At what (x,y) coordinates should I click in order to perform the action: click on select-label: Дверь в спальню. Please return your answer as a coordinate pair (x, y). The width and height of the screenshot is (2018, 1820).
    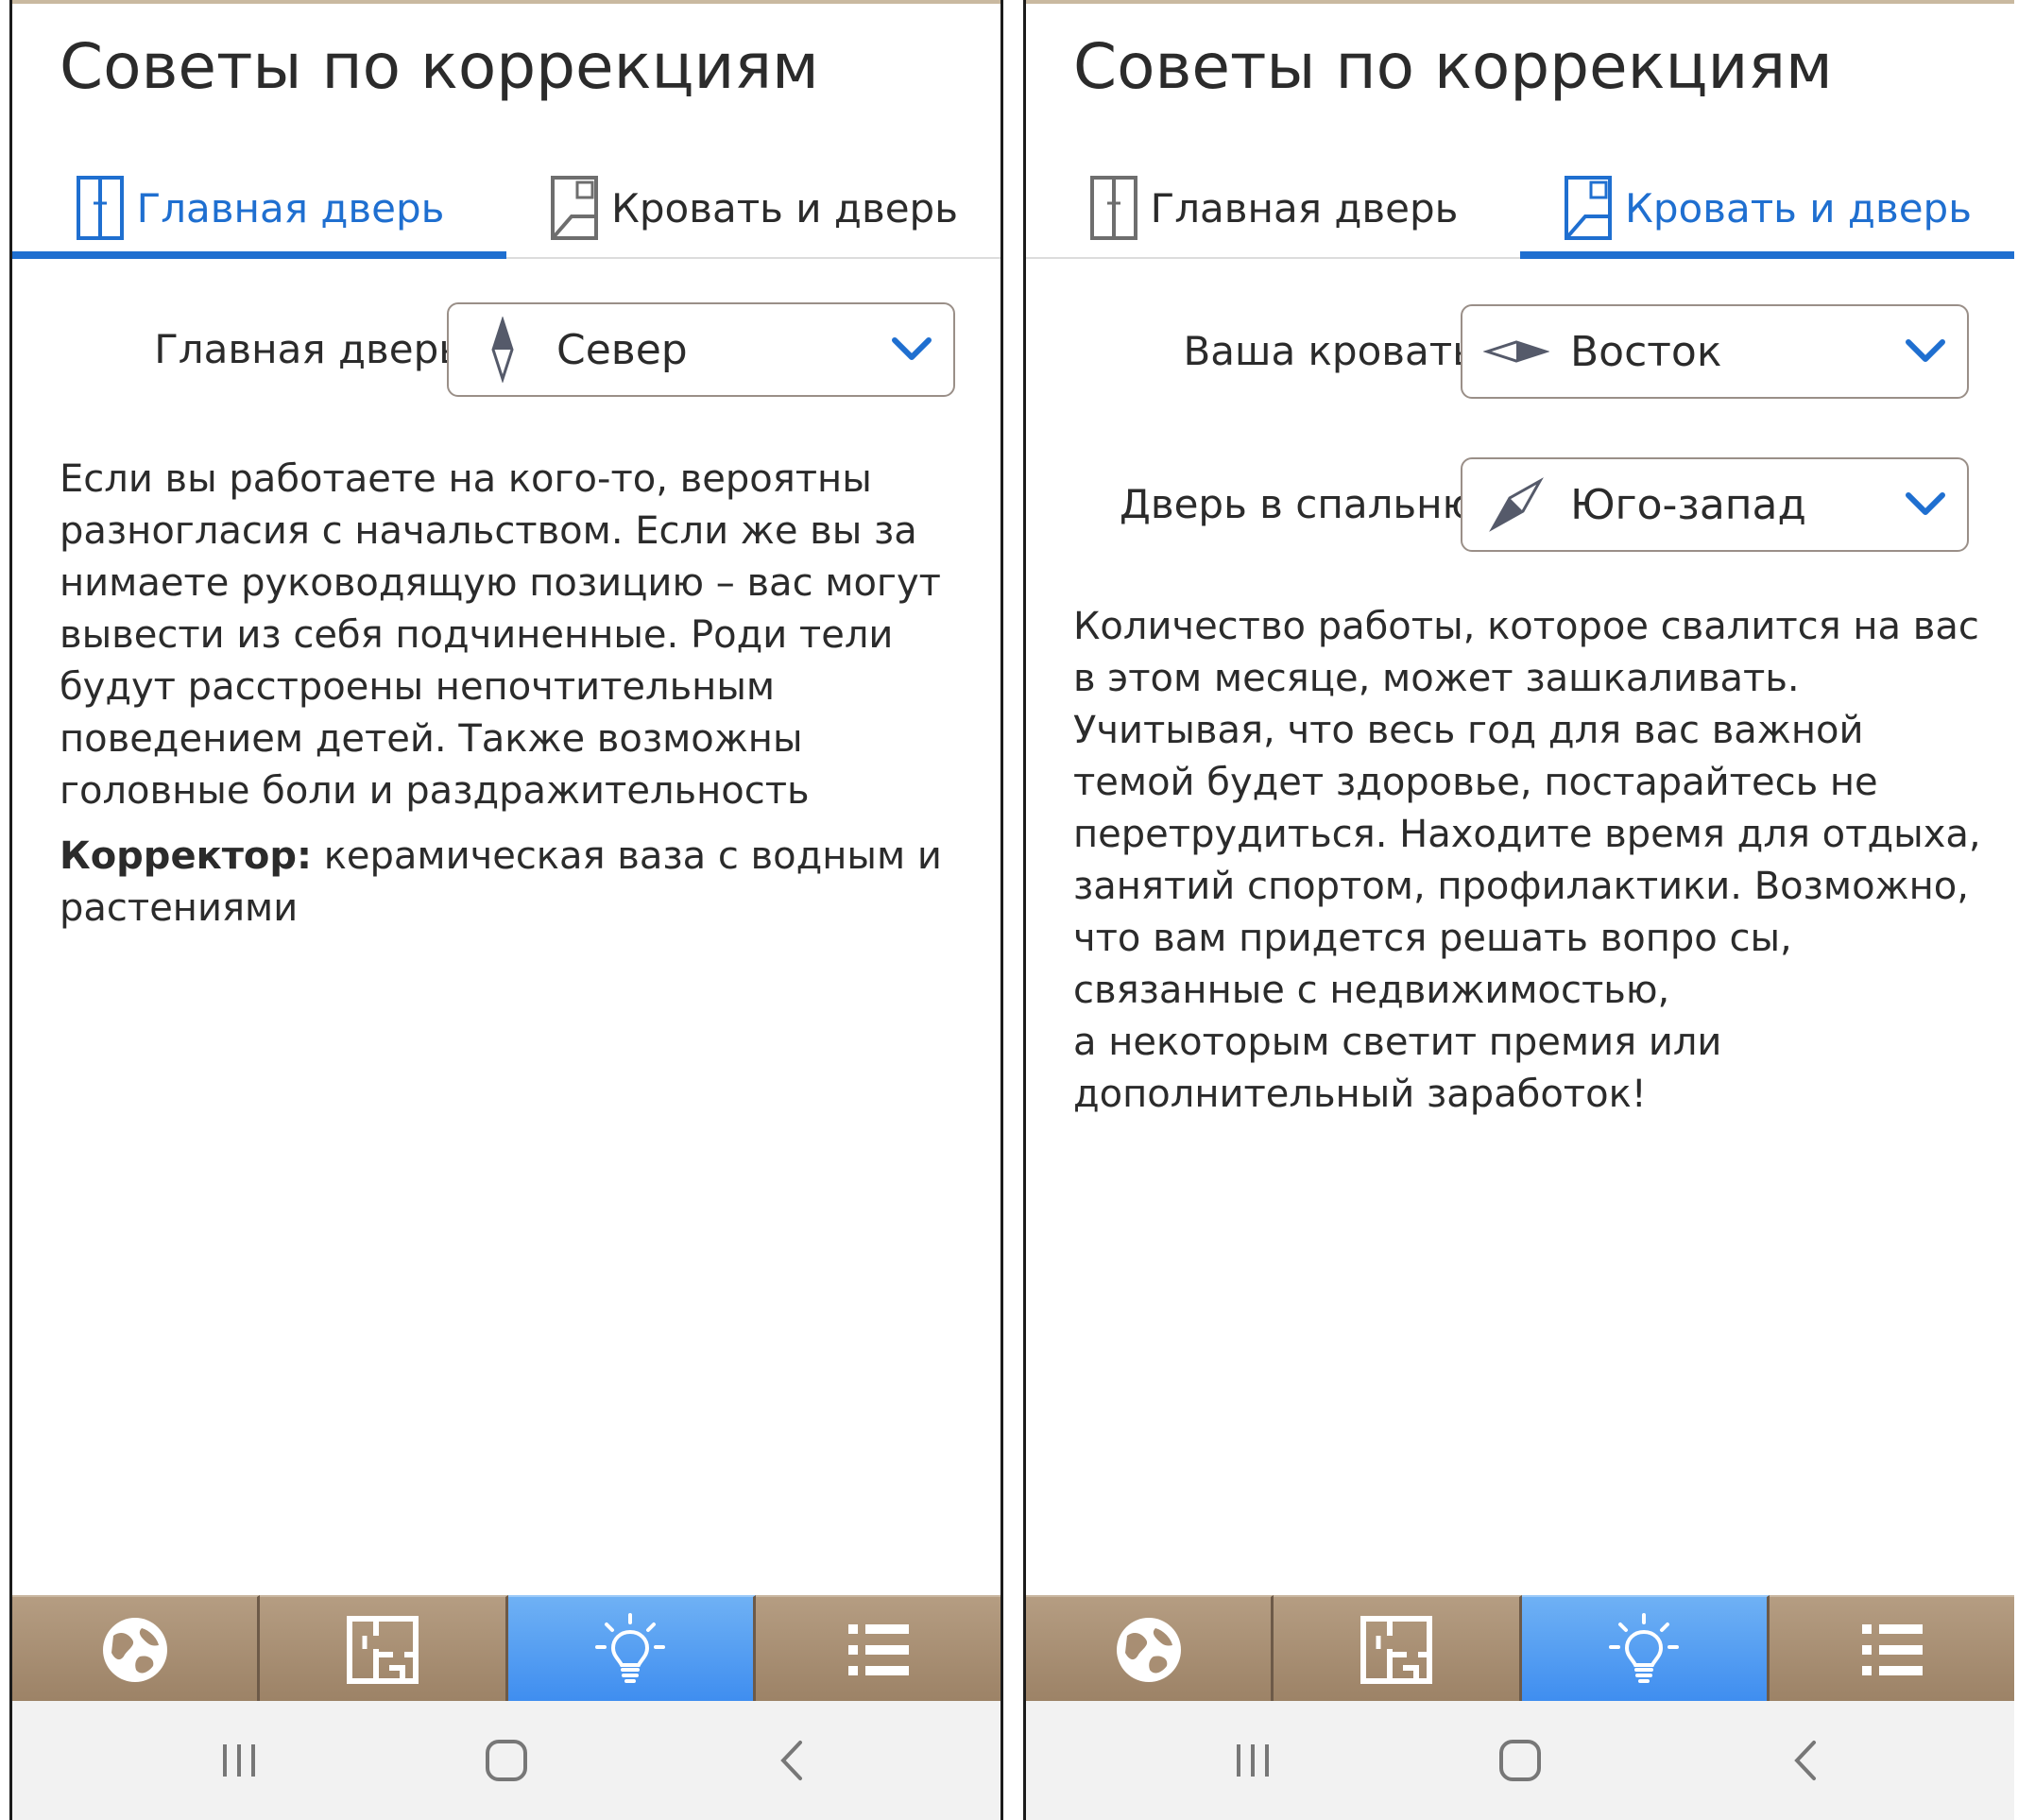
    Looking at the image, I should click on (1298, 504).